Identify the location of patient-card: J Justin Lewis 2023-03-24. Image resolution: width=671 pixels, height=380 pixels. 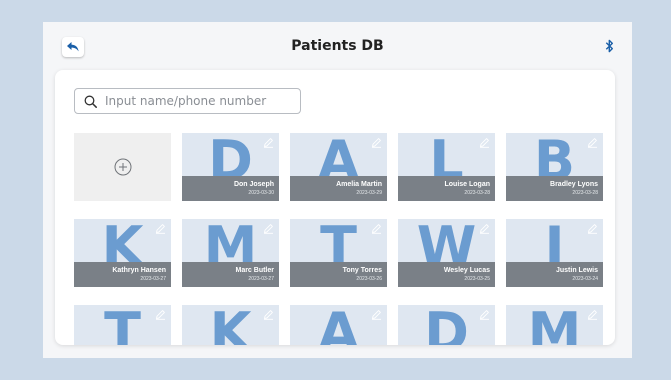
(554, 253).